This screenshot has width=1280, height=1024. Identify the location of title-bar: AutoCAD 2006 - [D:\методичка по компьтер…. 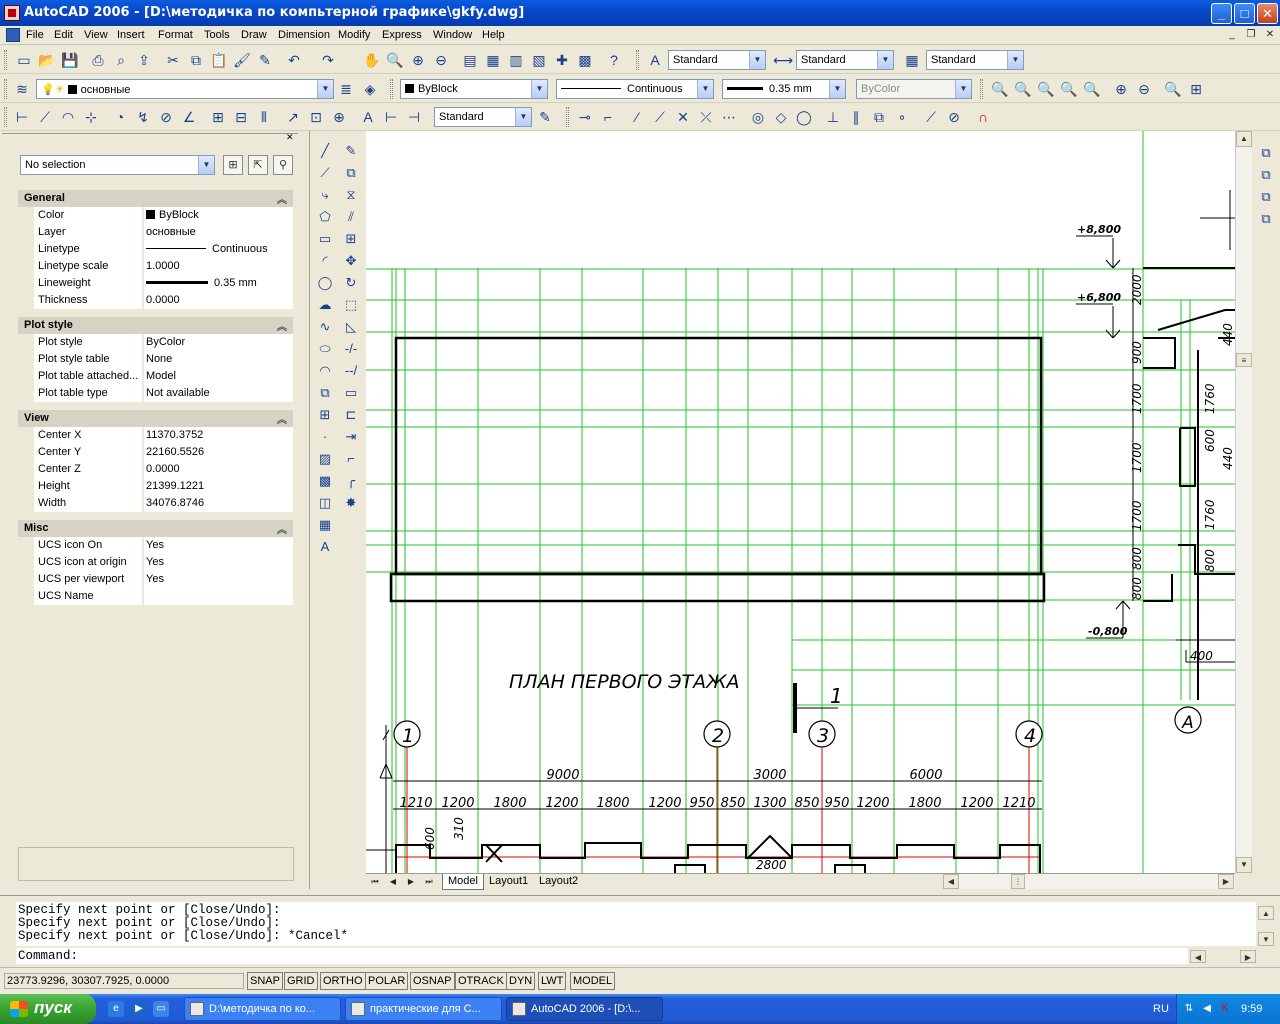
(640, 13).